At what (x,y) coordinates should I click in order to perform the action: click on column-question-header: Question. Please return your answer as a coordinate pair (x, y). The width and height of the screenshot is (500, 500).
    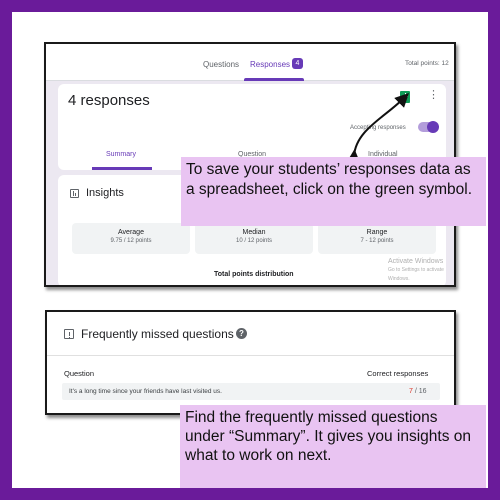
    Looking at the image, I should click on (79, 373).